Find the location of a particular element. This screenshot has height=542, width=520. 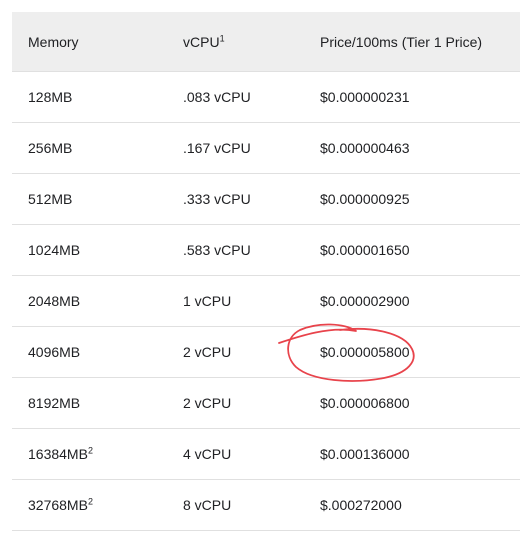

memory-value: 256MB is located at coordinates (50, 148).